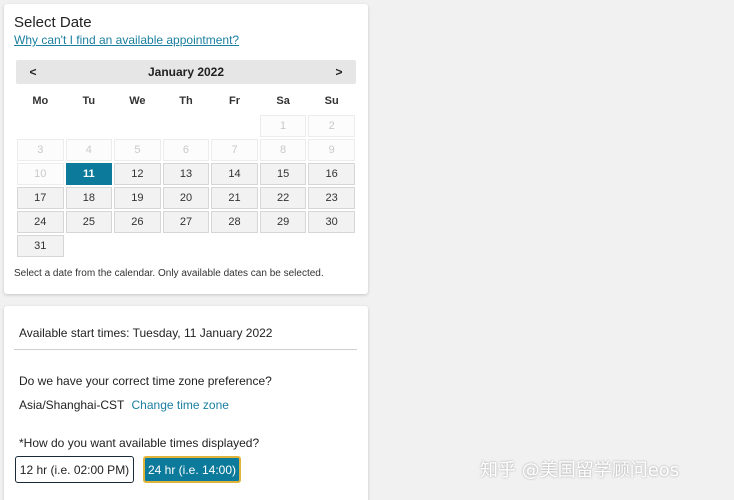 This screenshot has height=500, width=734. I want to click on divider, so click(185, 349).